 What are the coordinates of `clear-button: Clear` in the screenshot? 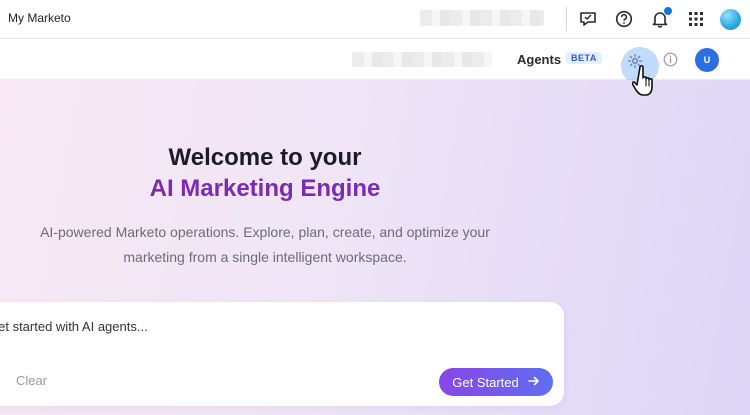 It's located at (31, 380).